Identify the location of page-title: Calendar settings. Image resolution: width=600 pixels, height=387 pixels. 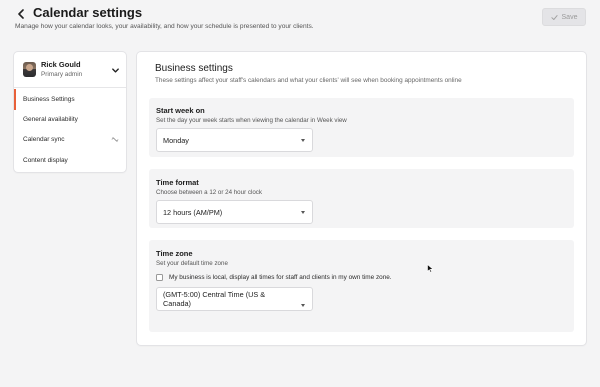
(88, 12).